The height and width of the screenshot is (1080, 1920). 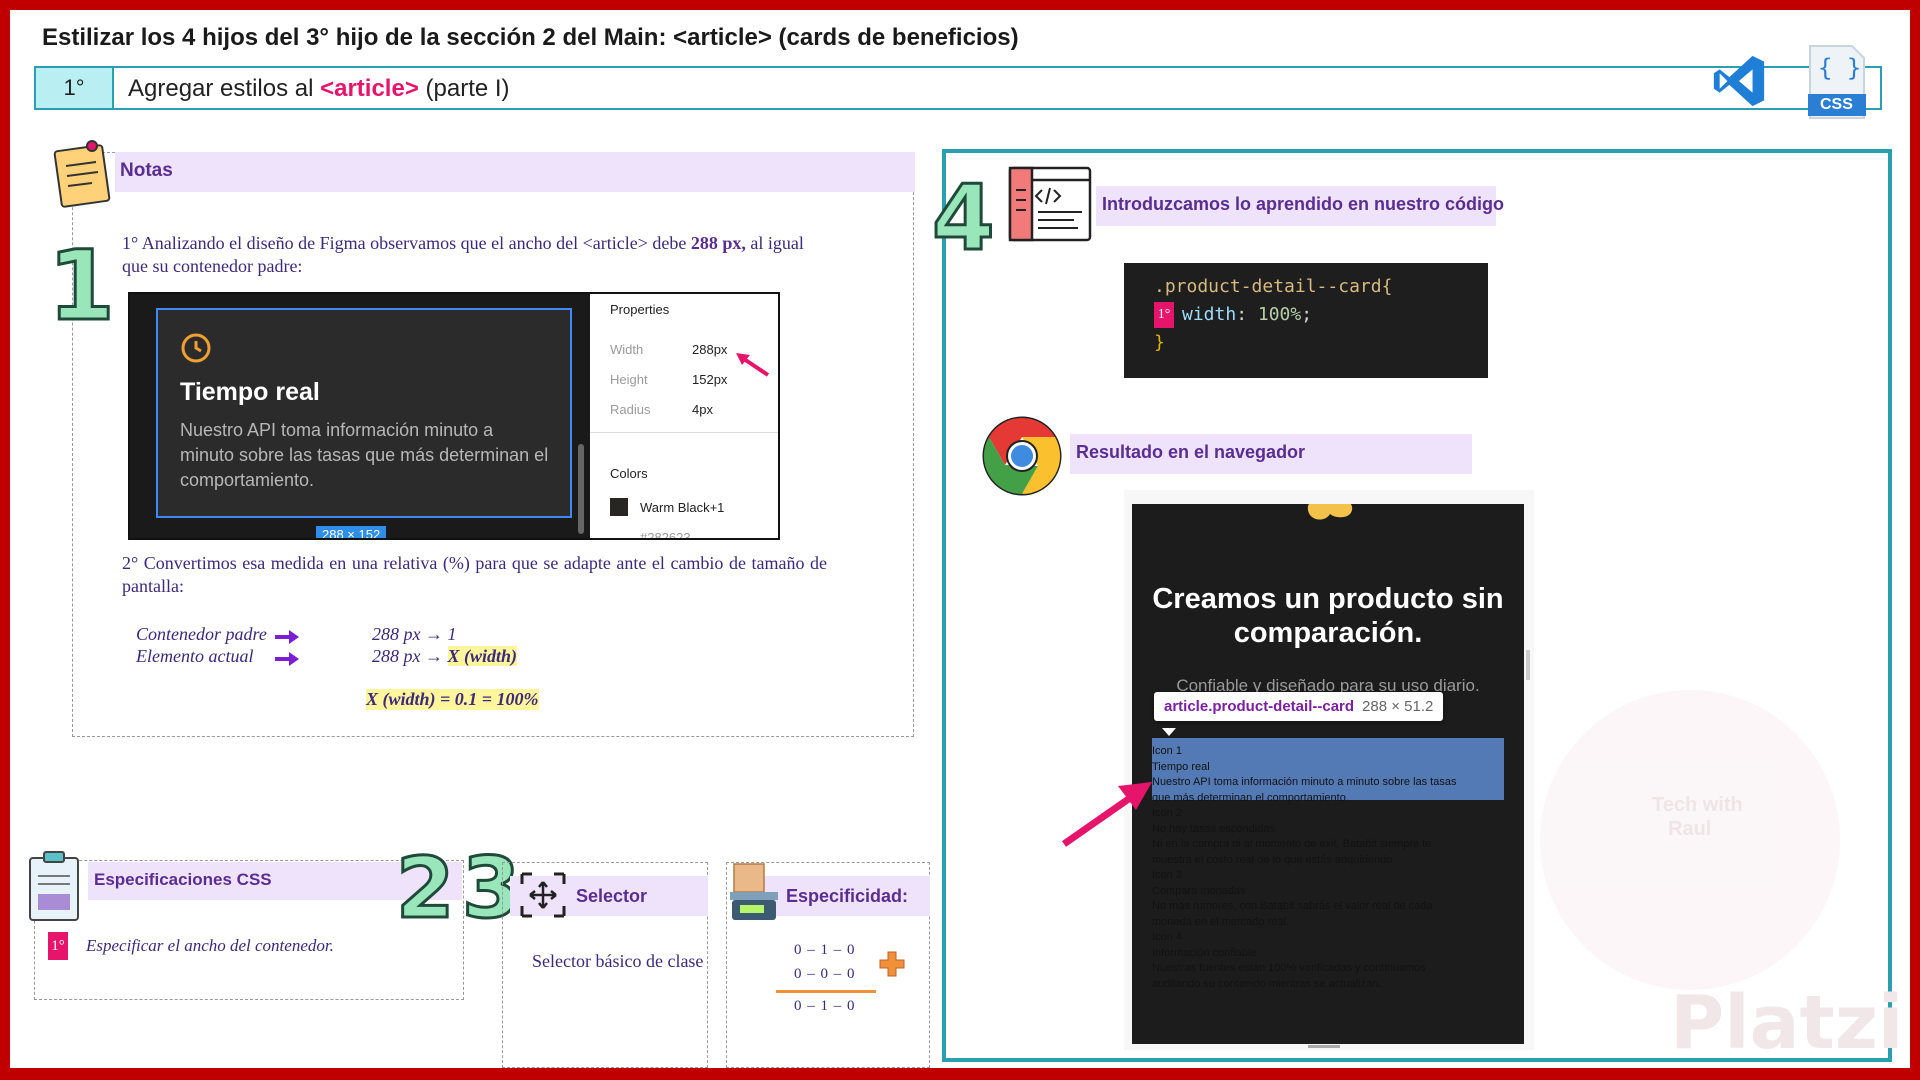 What do you see at coordinates (682, 507) in the screenshot?
I see `color-name: Warm Black+1` at bounding box center [682, 507].